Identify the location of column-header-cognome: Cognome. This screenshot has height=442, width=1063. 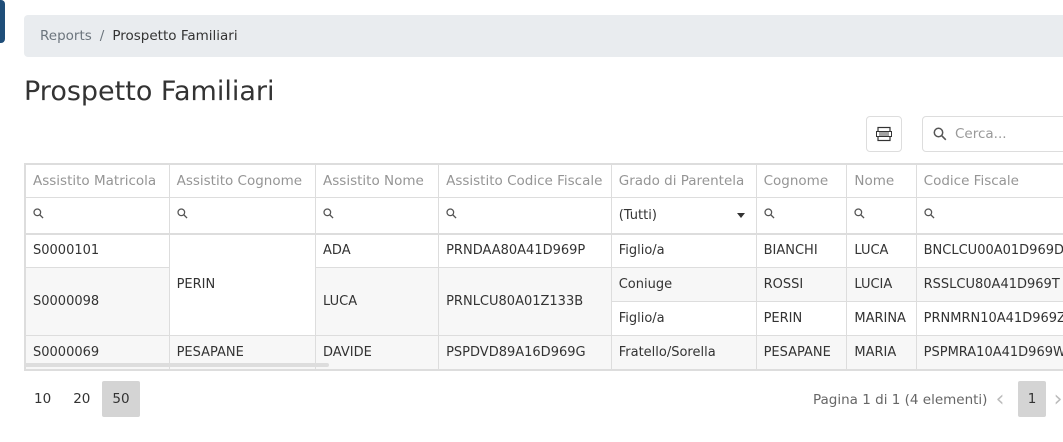
(801, 181).